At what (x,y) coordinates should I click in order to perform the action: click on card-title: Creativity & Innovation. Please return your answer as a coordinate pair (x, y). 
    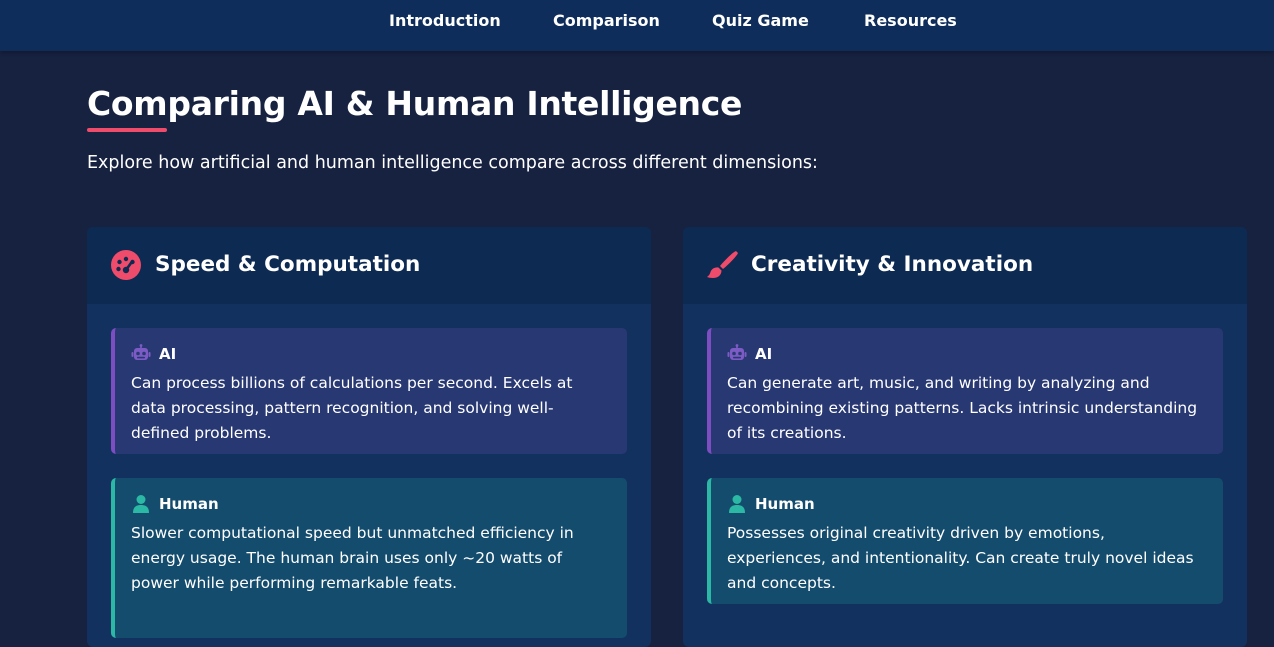
    Looking at the image, I should click on (892, 264).